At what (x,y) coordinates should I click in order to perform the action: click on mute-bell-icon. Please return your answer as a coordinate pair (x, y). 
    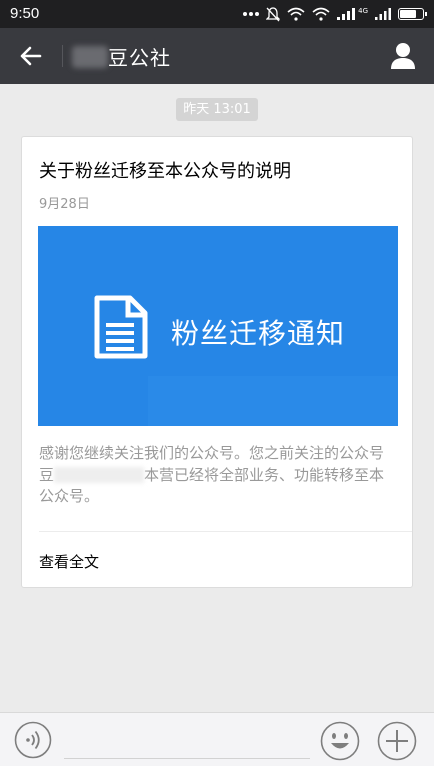
    Looking at the image, I should click on (273, 14).